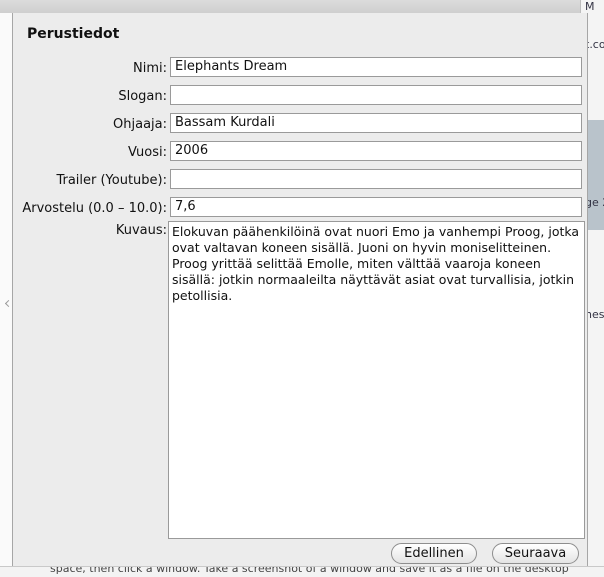 This screenshot has width=604, height=577. I want to click on resize-grip-icon, so click(8, 303).